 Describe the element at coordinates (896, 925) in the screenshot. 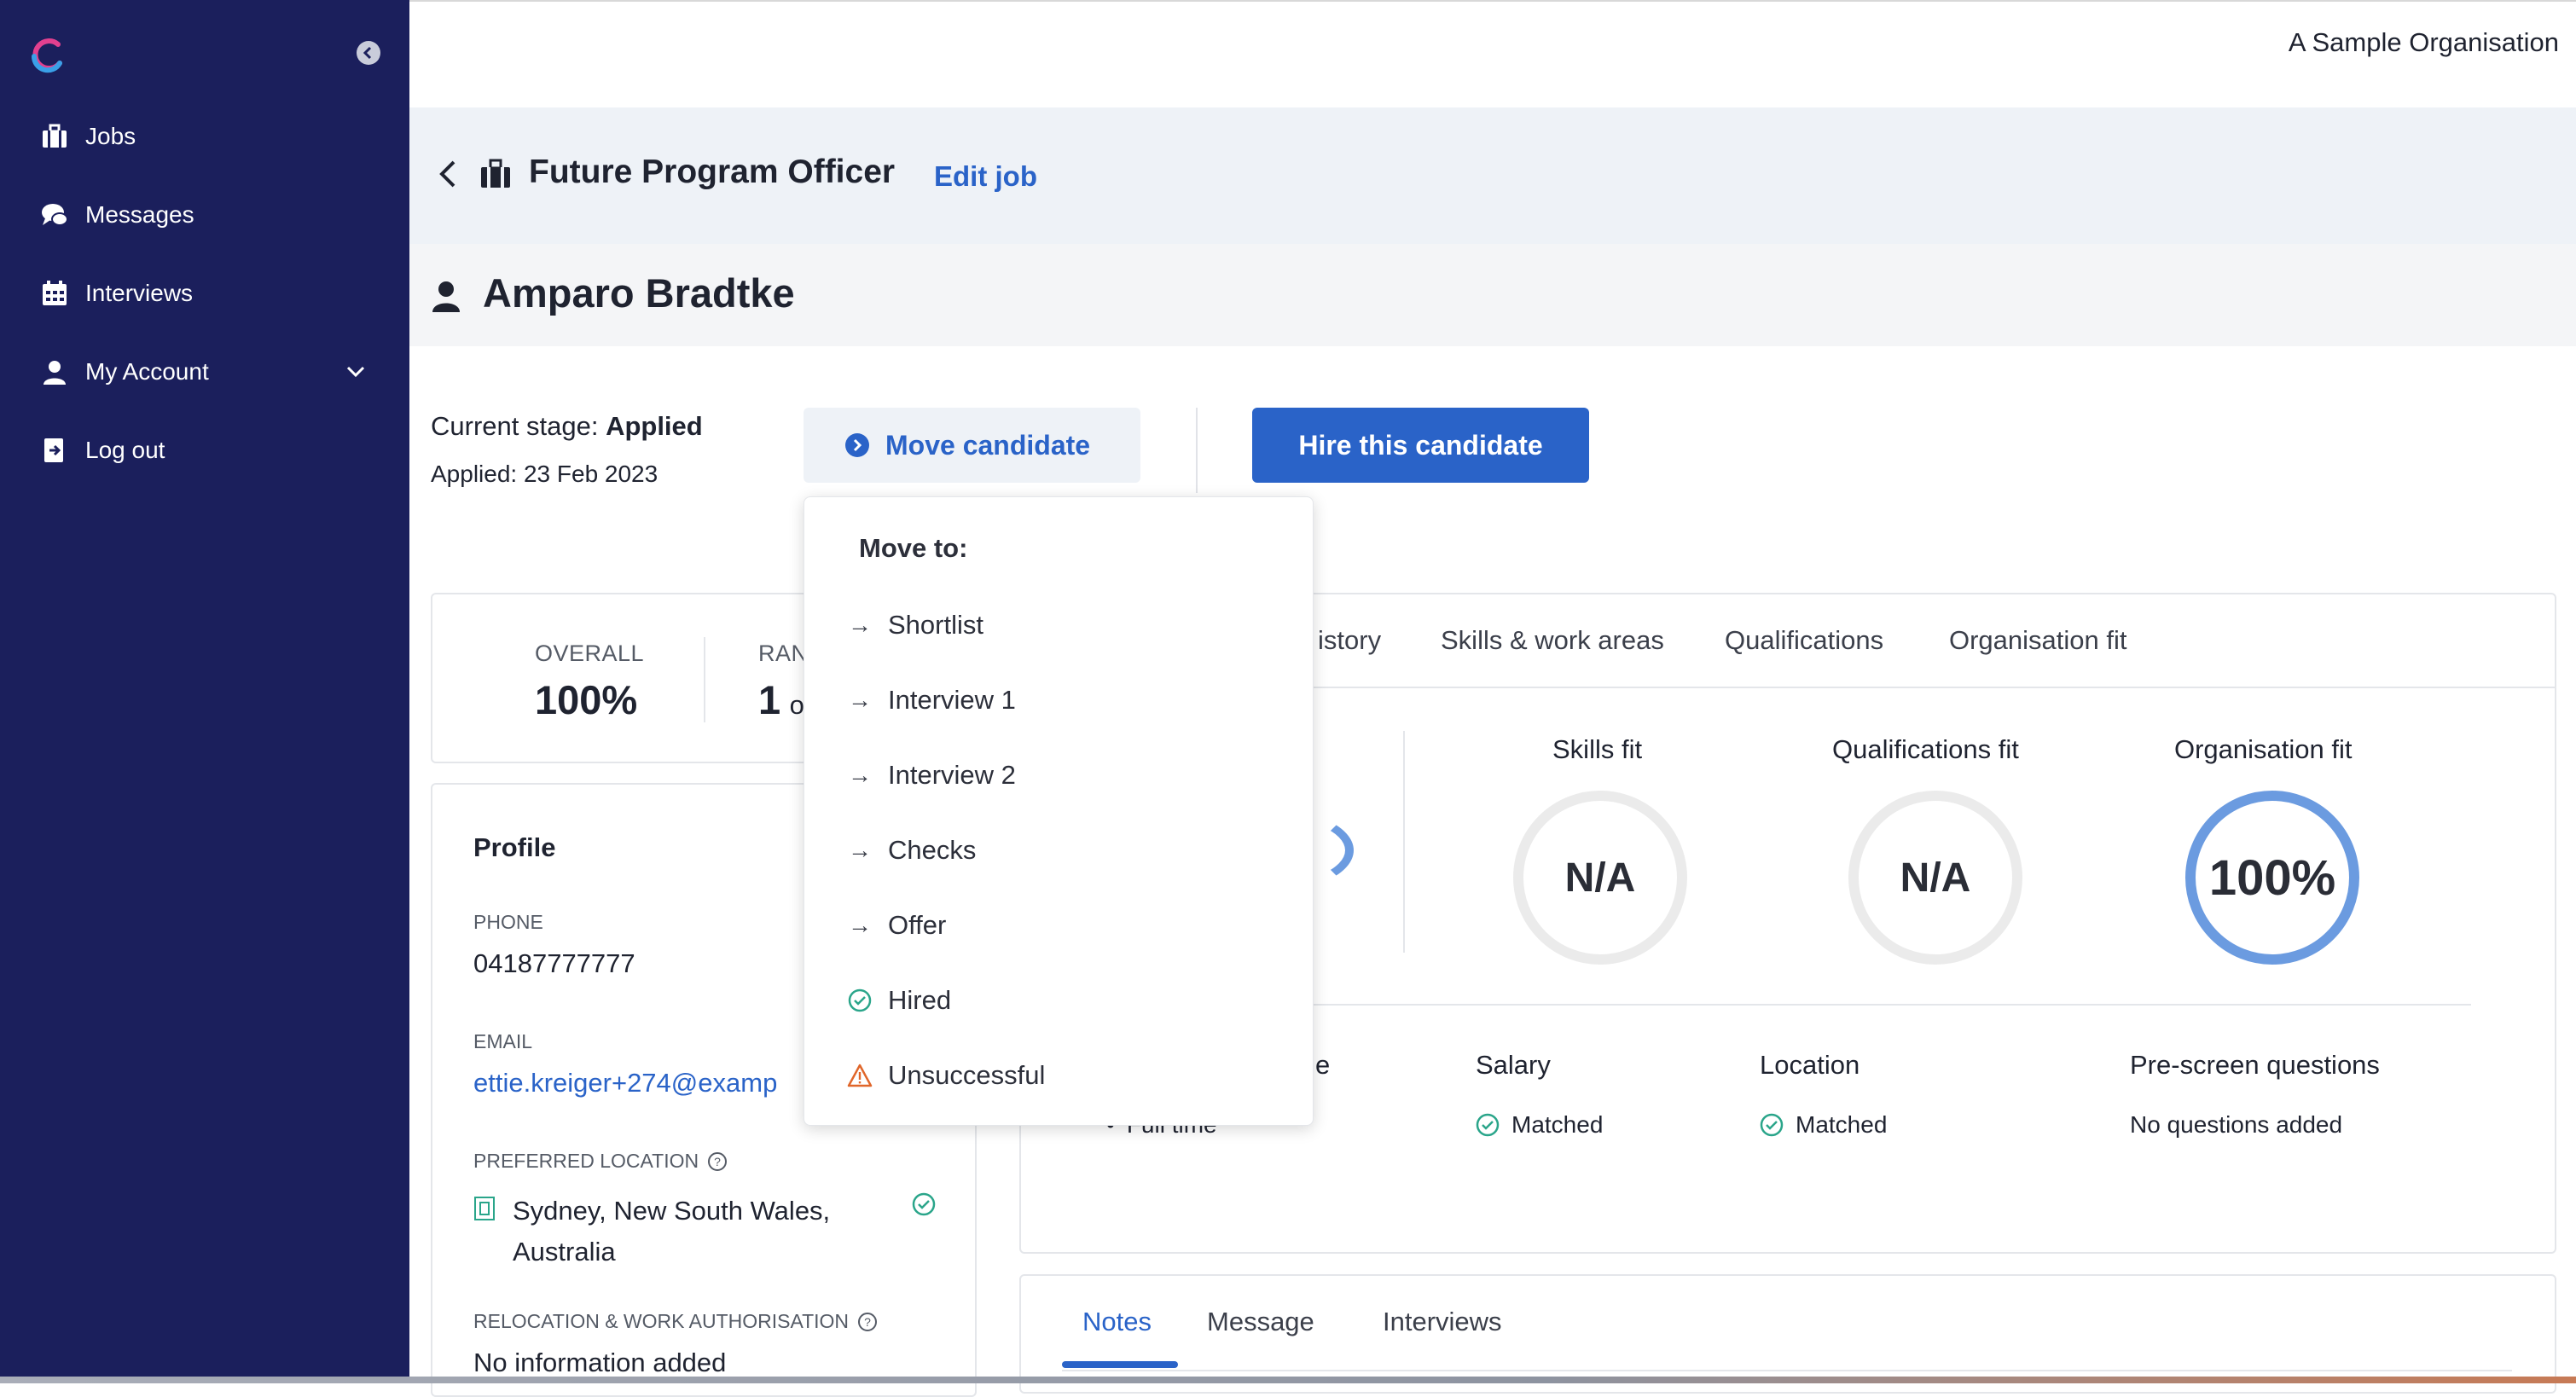

I see `move-to-offer: → Offer` at that location.